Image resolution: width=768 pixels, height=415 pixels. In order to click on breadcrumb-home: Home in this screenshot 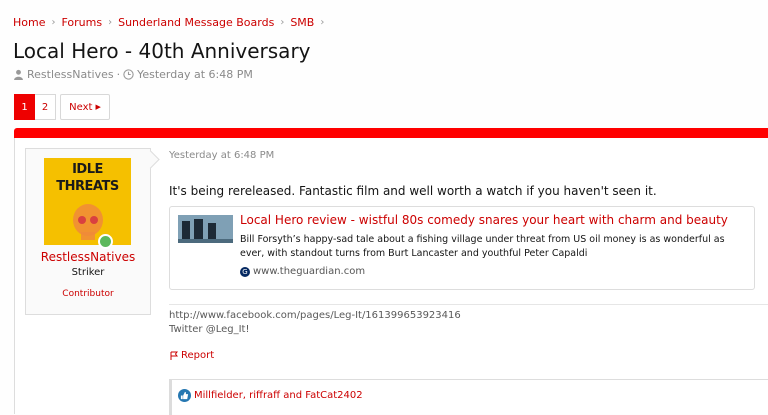, I will do `click(29, 22)`.